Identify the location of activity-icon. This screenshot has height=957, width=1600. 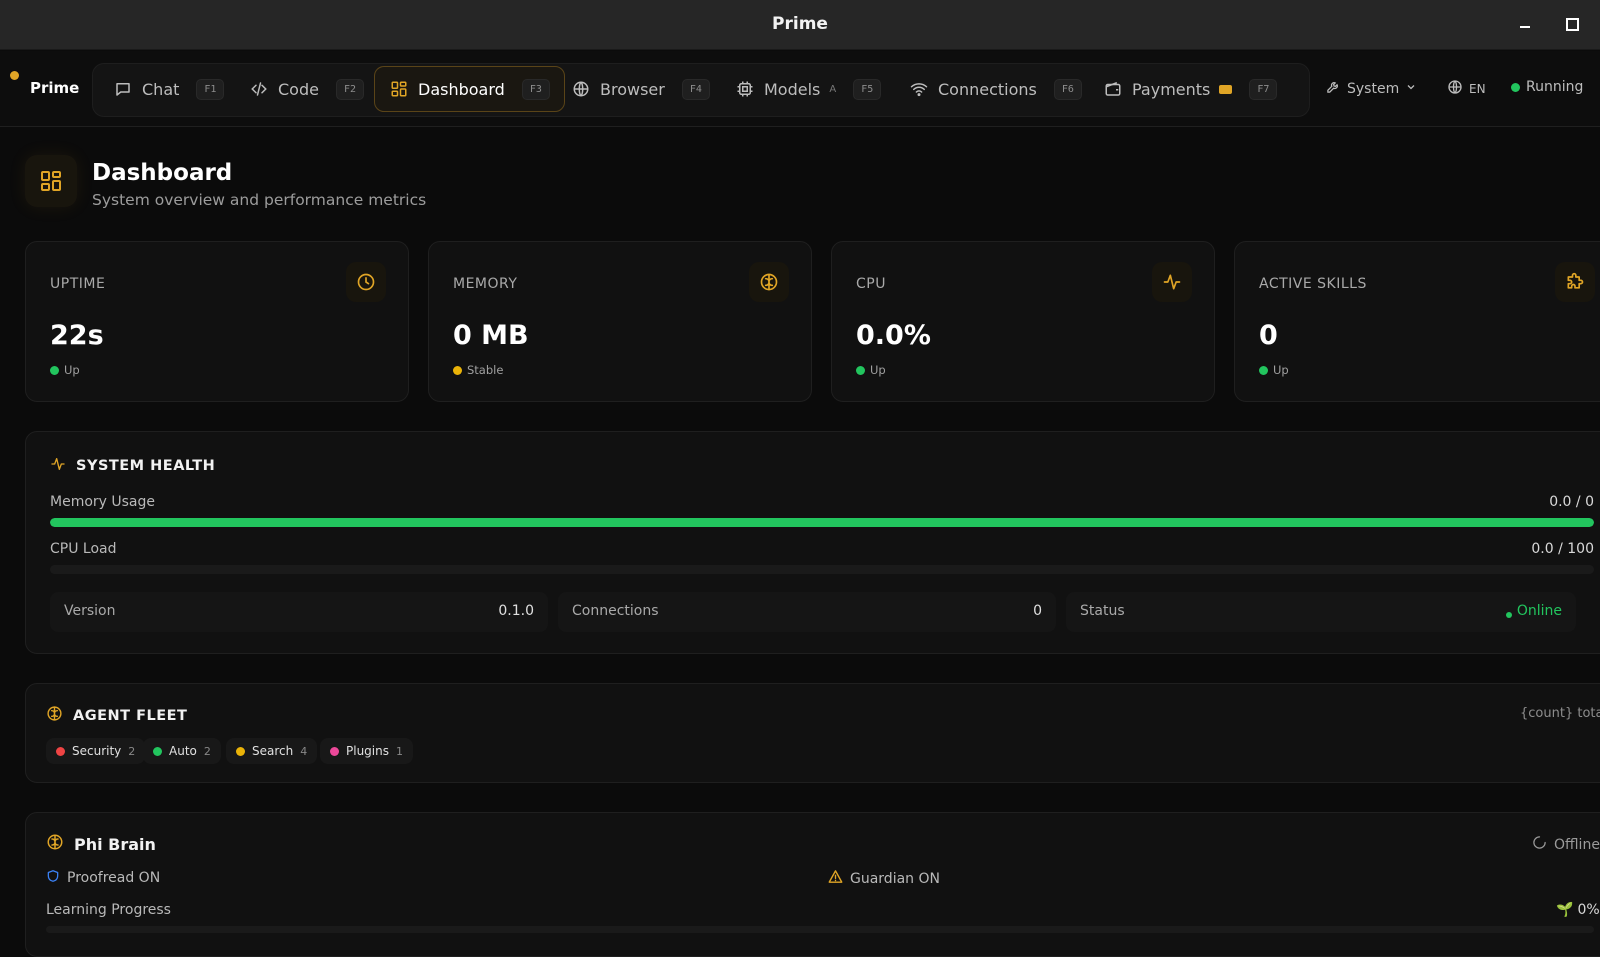
(58, 466).